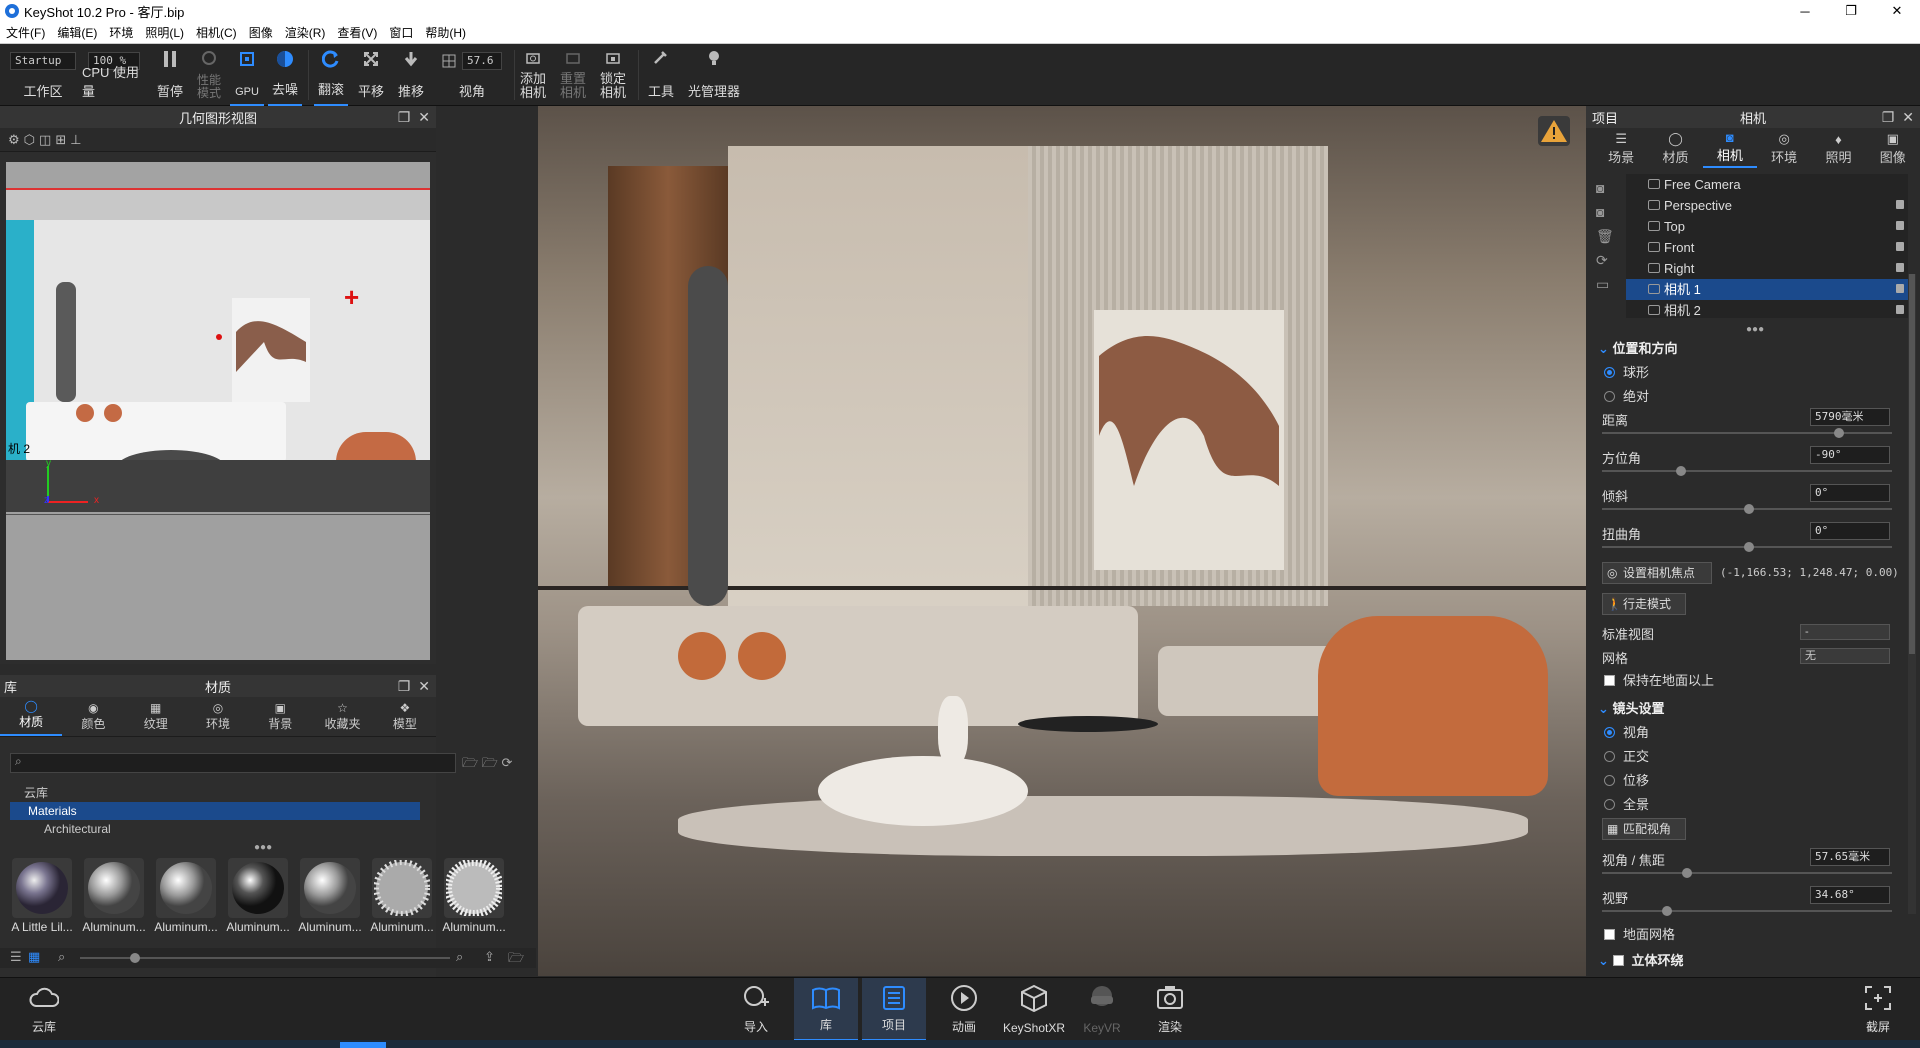 The image size is (1920, 1048). What do you see at coordinates (1893, 148) in the screenshot?
I see `tab-image: ▣ 图像` at bounding box center [1893, 148].